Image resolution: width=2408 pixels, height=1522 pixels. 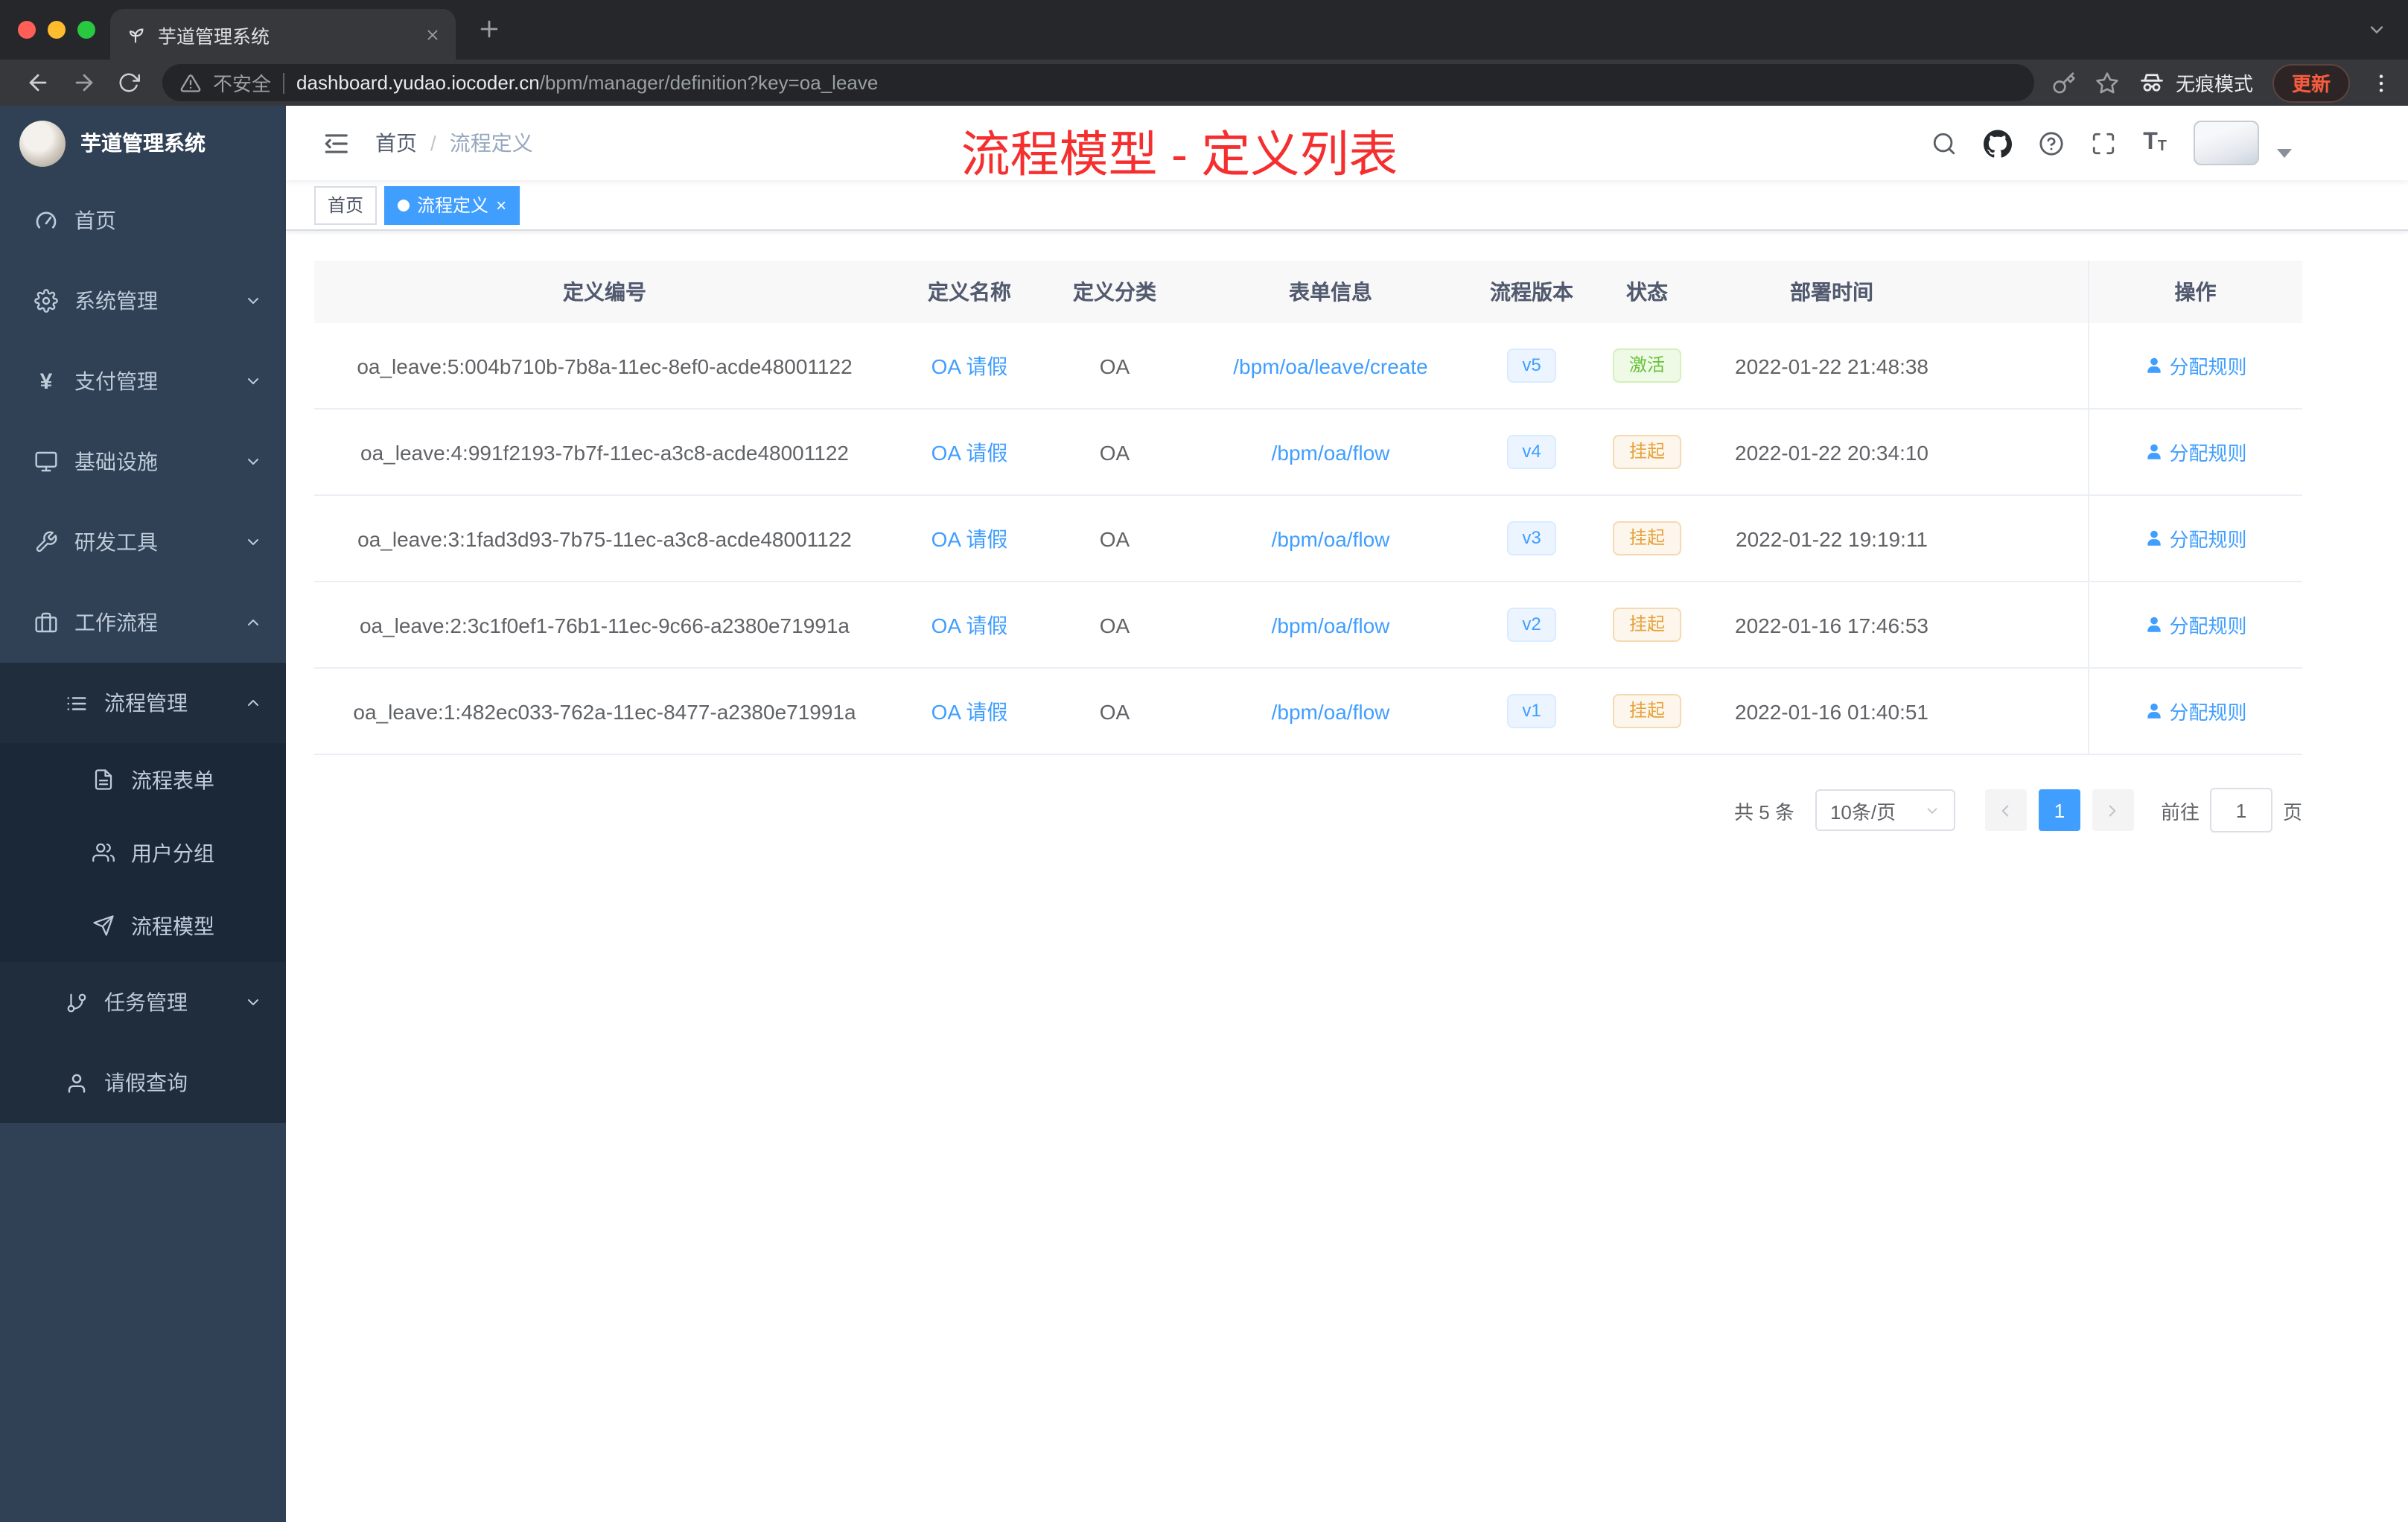 I want to click on column-header-filler, so click(x=2022, y=292).